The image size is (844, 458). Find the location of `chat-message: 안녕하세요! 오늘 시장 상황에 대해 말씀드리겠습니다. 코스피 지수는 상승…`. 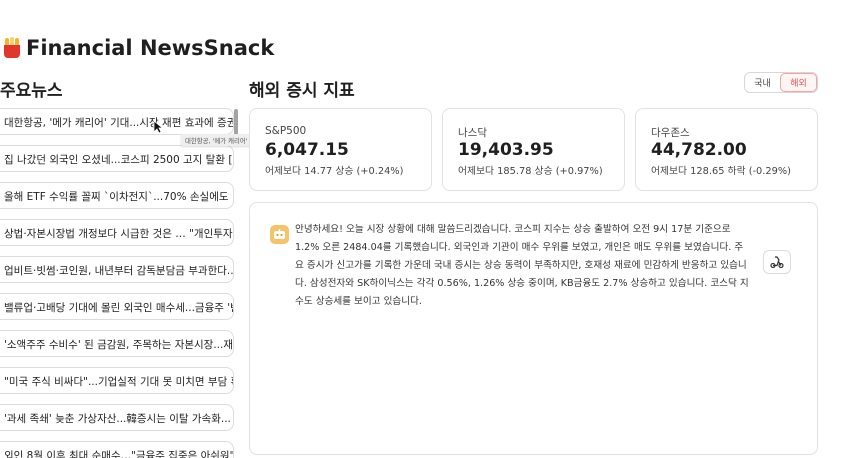

chat-message: 안녕하세요! 오늘 시장 상황에 대해 말씀드리겠습니다. 코스피 지수는 상승… is located at coordinates (522, 265).